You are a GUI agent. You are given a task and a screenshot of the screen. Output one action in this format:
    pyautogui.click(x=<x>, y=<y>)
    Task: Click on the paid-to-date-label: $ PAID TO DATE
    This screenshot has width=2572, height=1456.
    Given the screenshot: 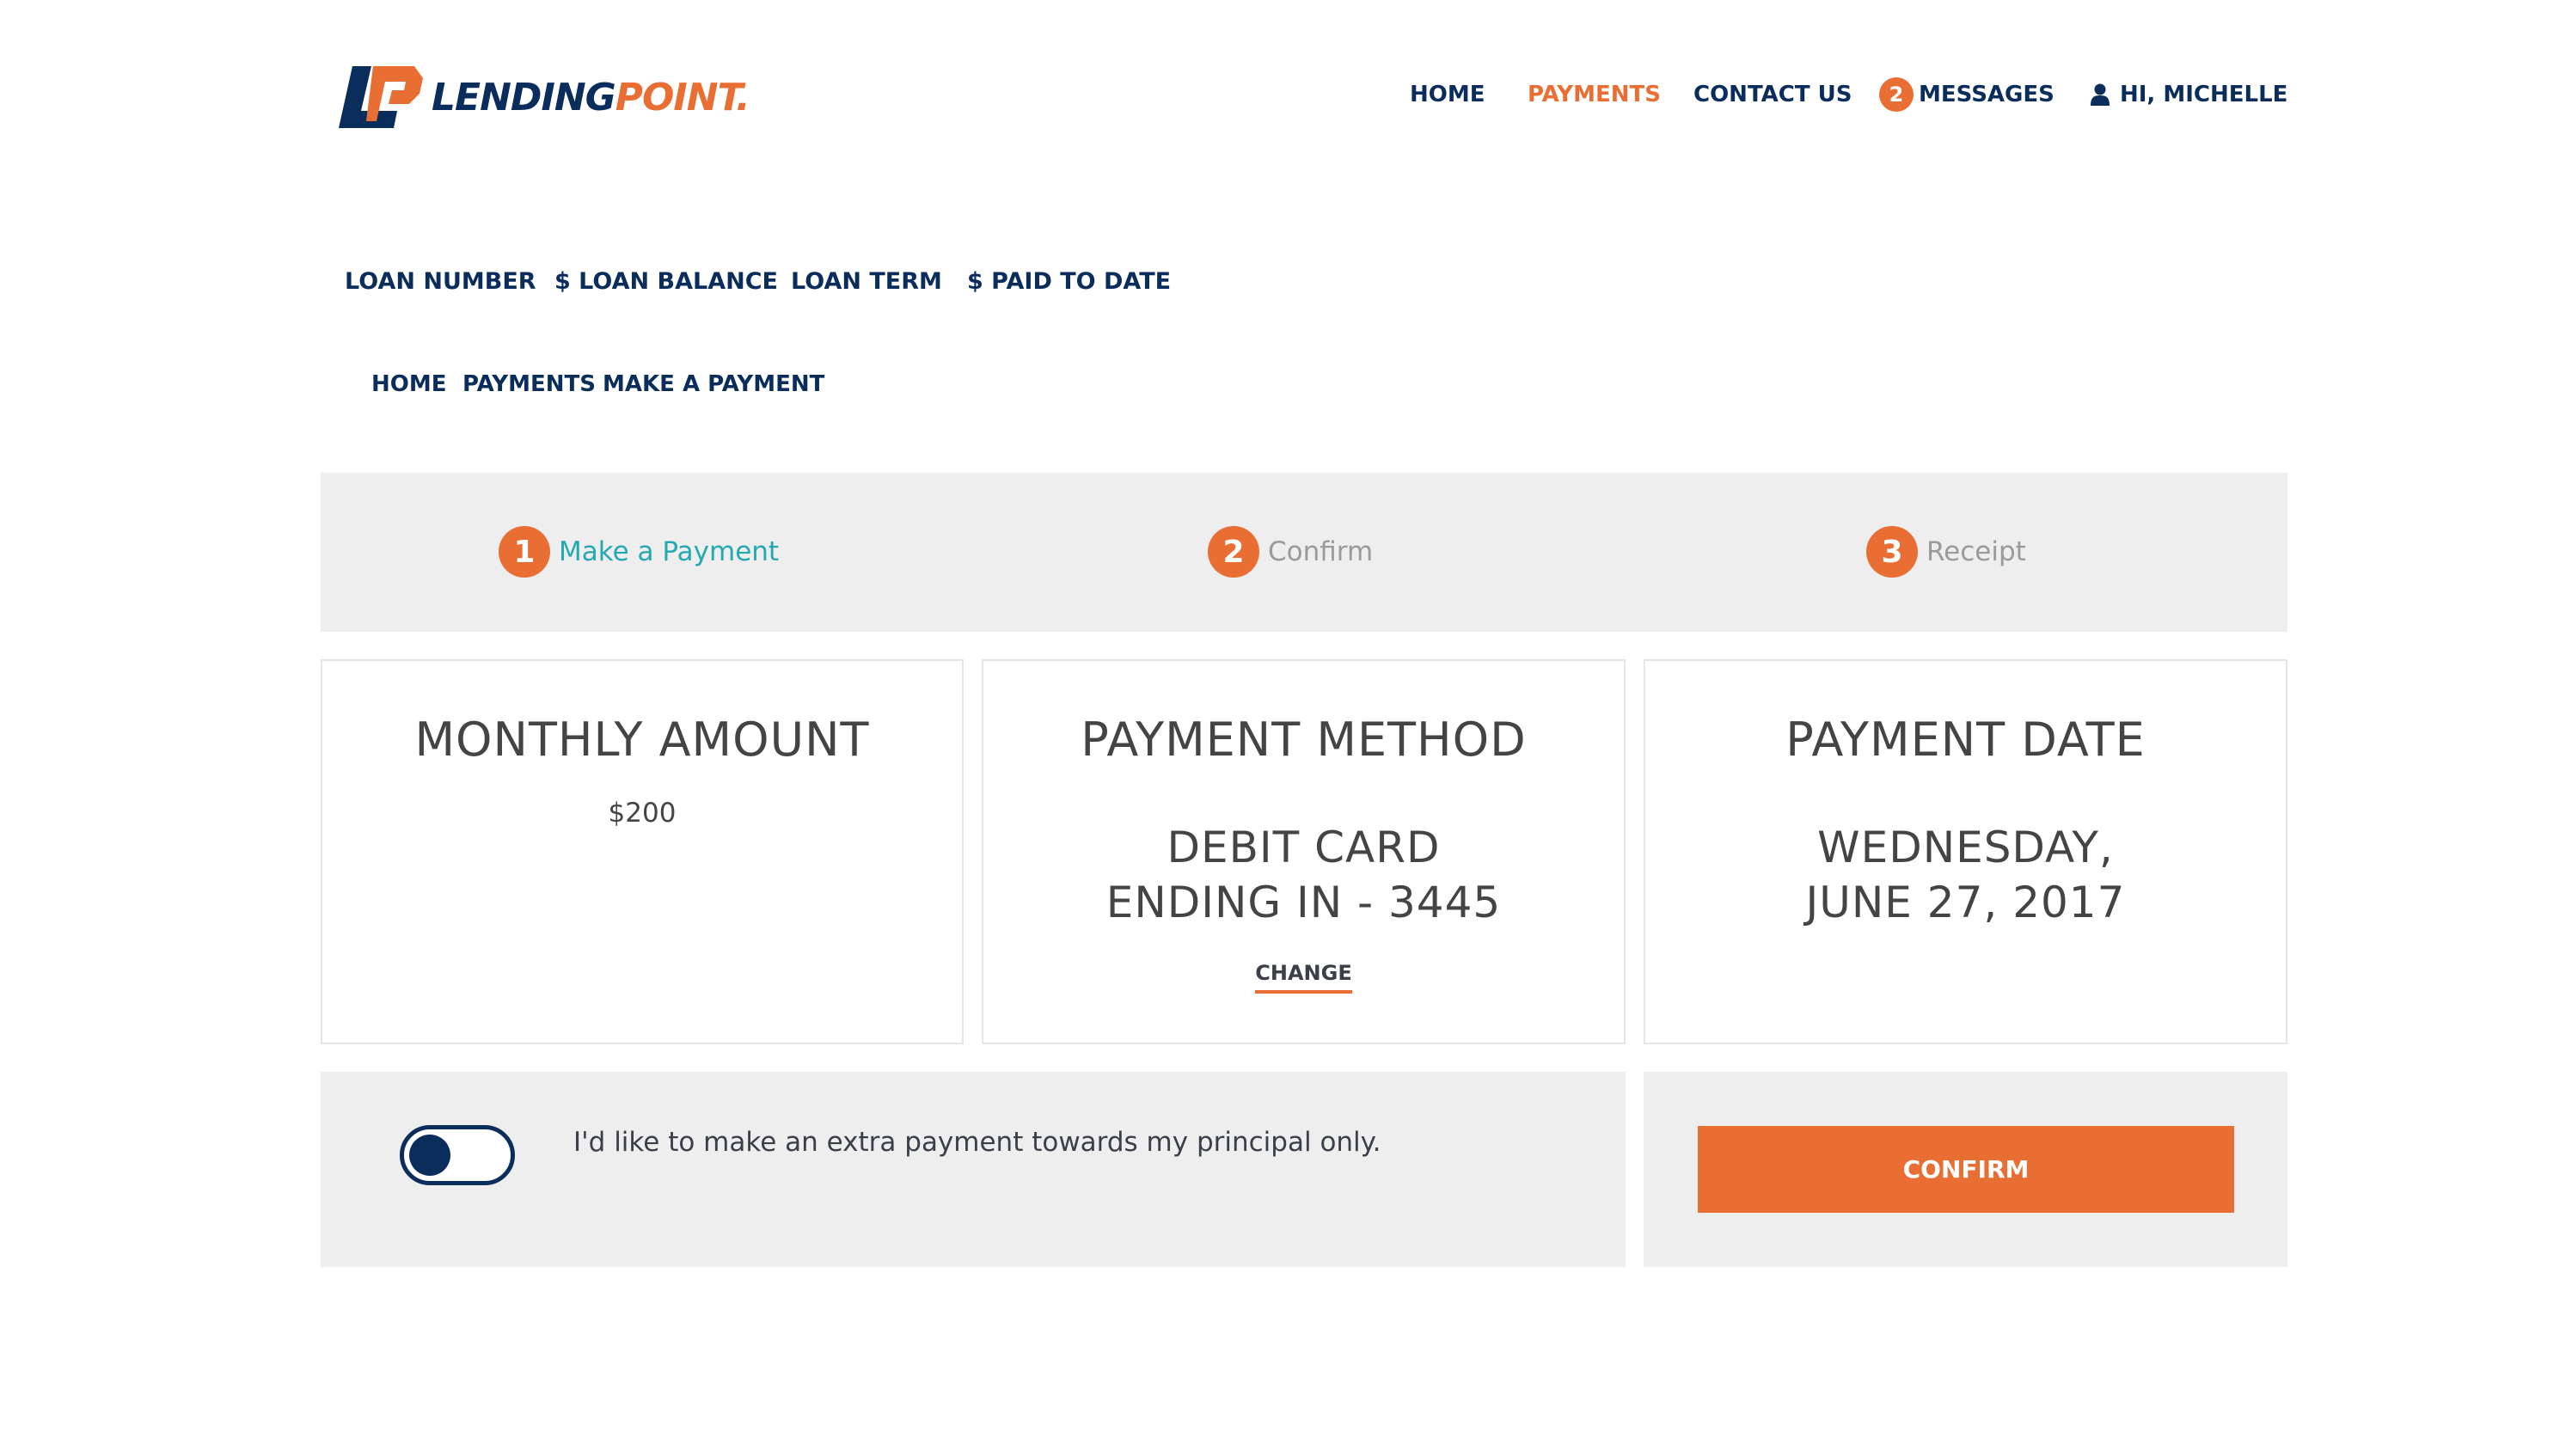 What is the action you would take?
    pyautogui.click(x=1069, y=281)
    